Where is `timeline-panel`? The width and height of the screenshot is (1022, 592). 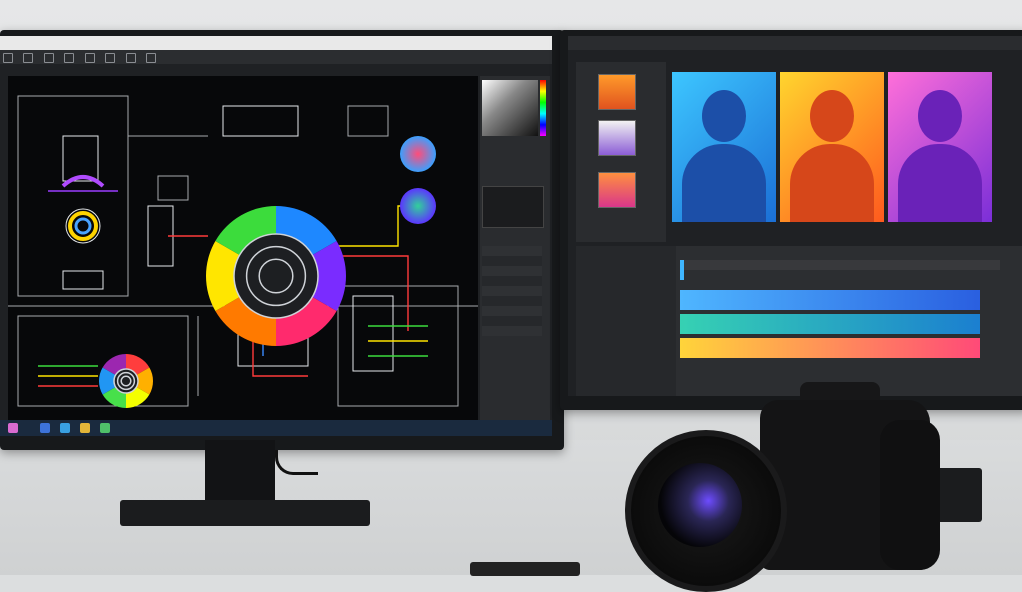 timeline-panel is located at coordinates (799, 321).